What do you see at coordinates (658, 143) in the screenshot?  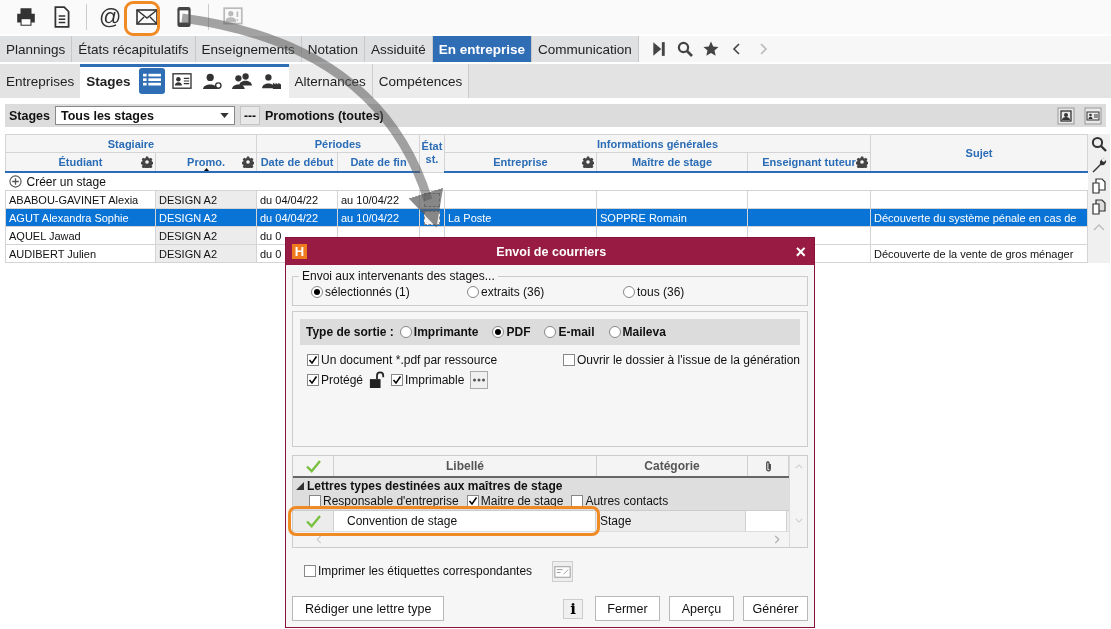 I see `column-group-header: Informations générales` at bounding box center [658, 143].